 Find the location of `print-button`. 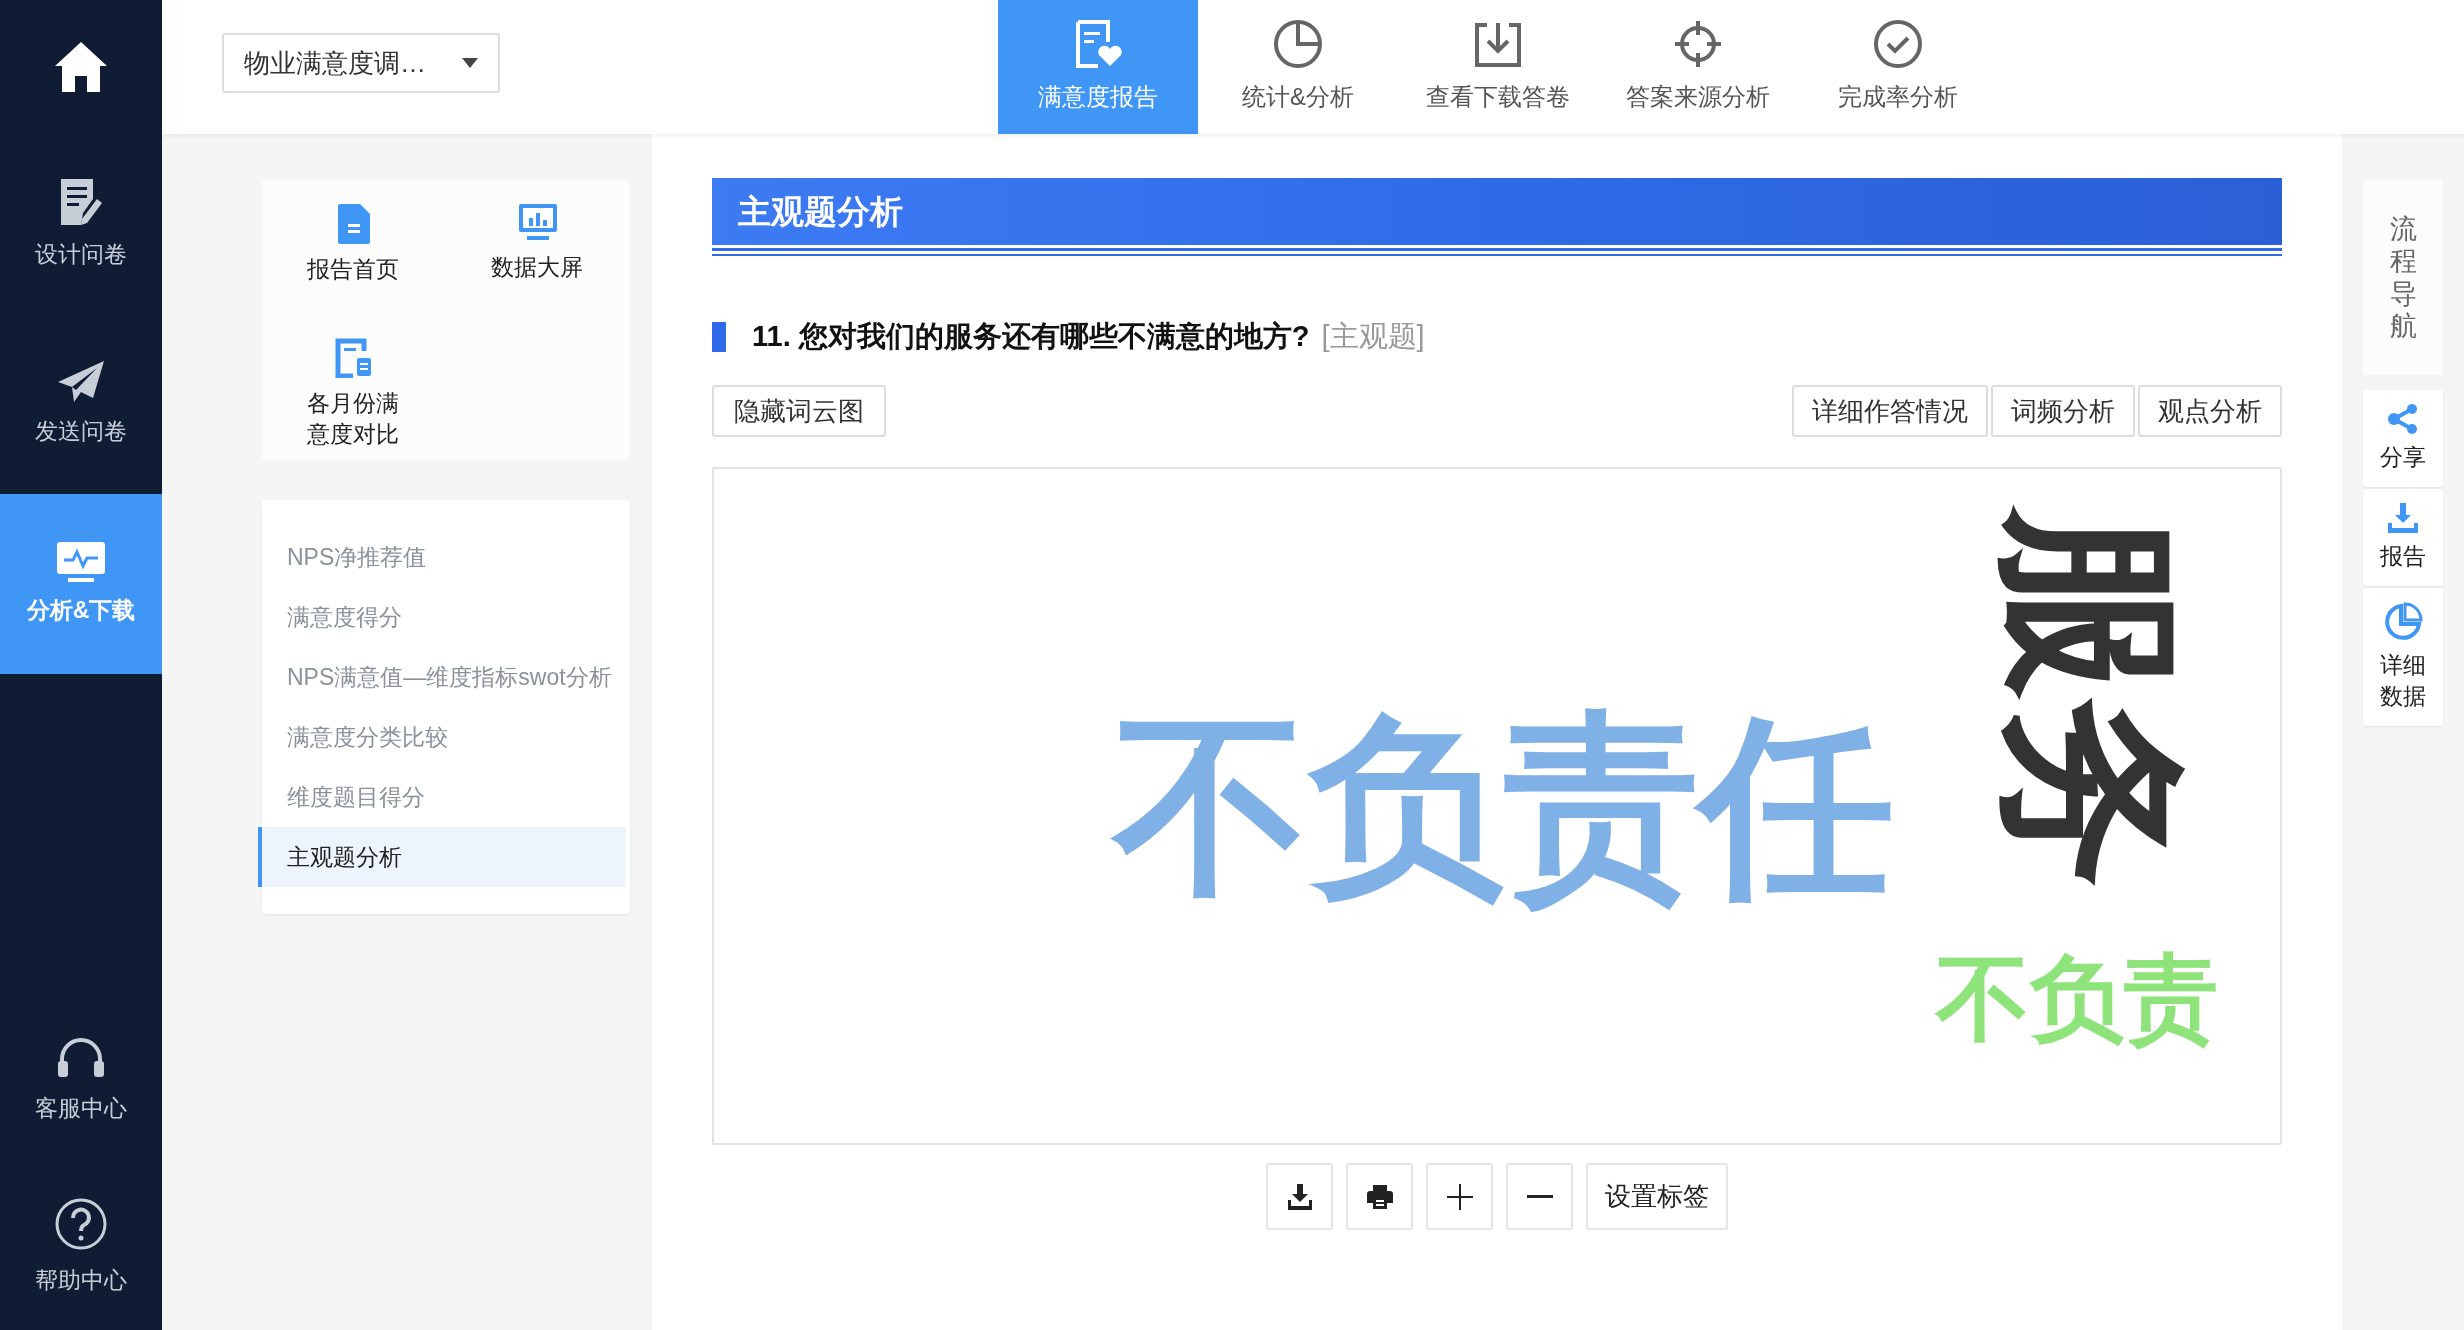

print-button is located at coordinates (1379, 1196).